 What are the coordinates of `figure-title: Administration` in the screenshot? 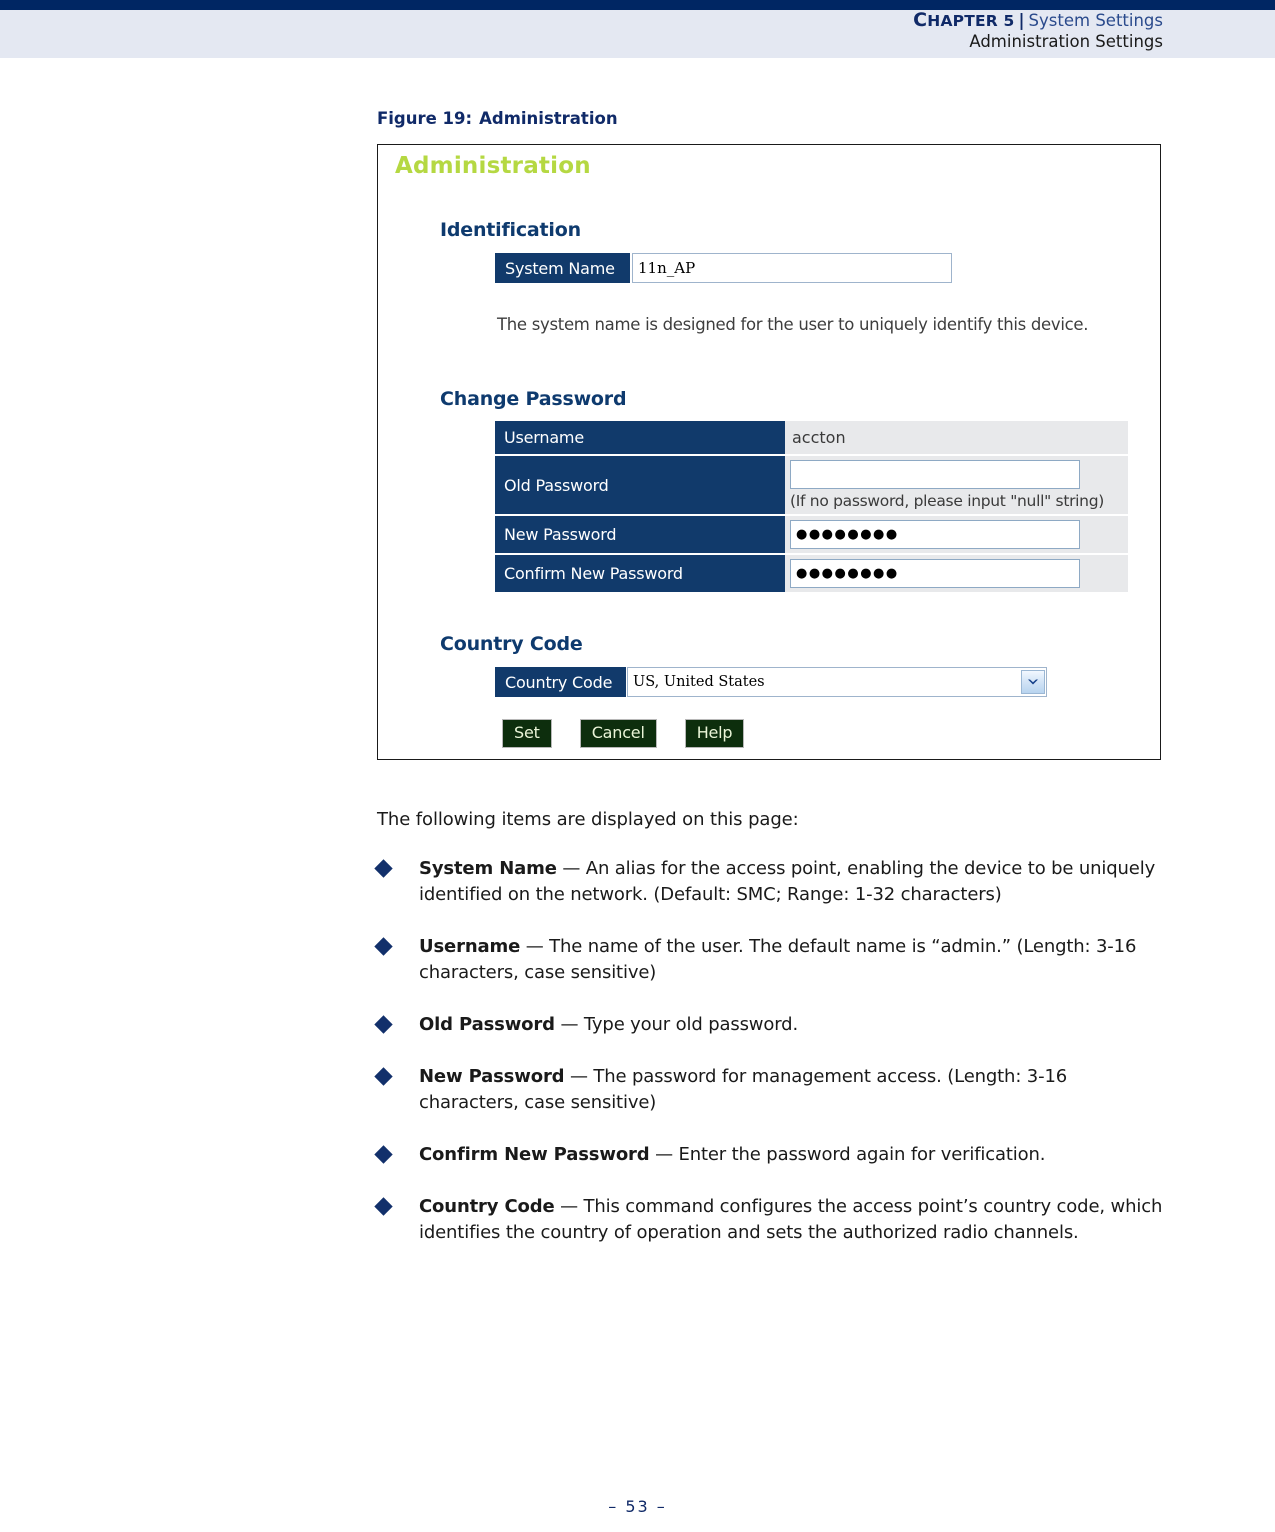 It's located at (548, 118).